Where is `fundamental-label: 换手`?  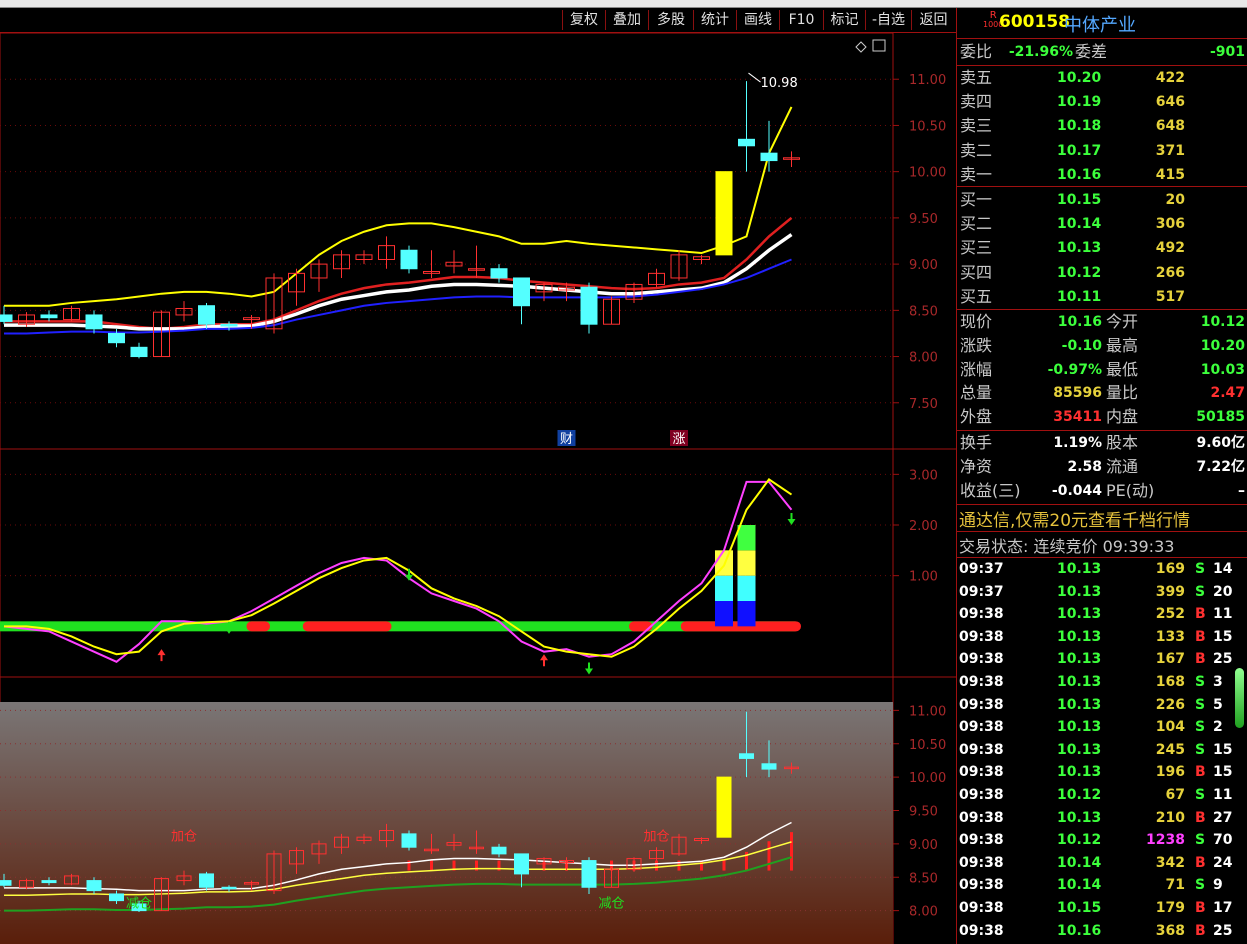
fundamental-label: 换手 is located at coordinates (976, 442).